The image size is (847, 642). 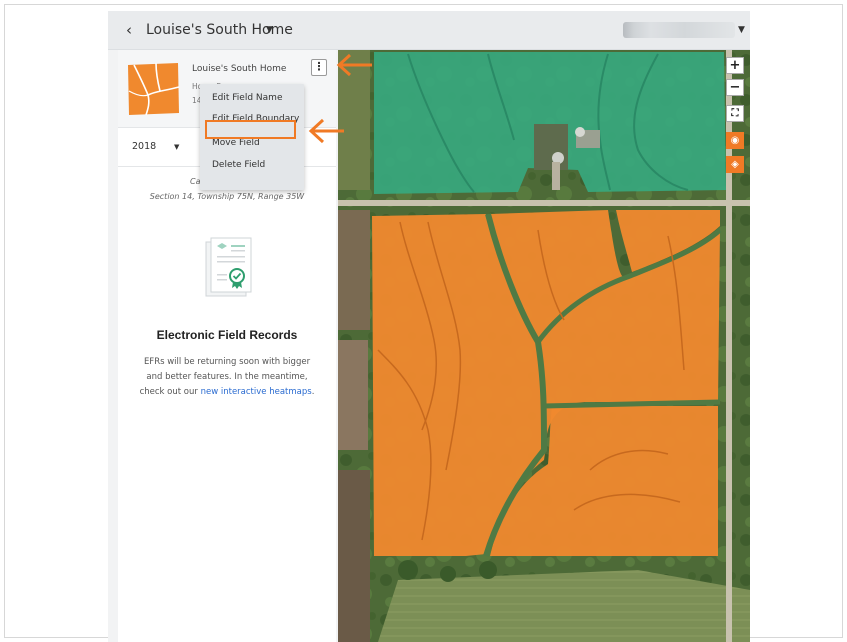 I want to click on year-select: 2018, so click(x=144, y=146).